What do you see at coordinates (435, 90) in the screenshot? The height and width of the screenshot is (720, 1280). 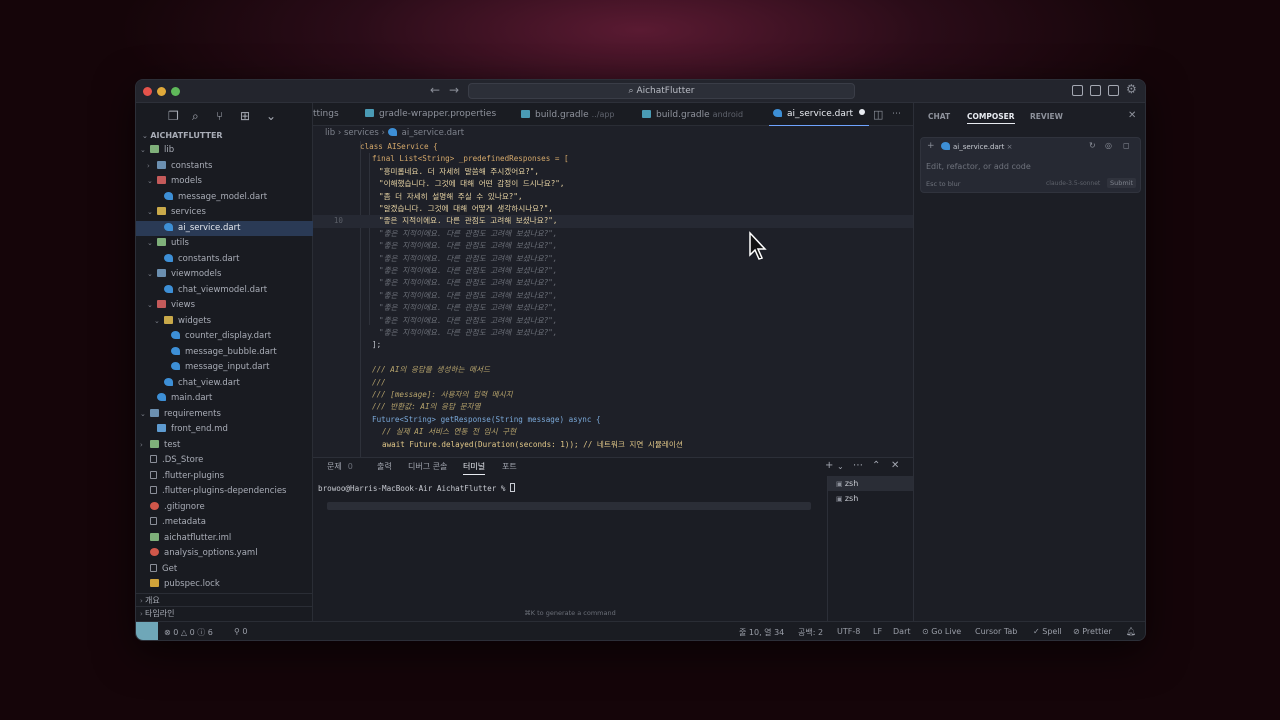 I see `back-arrow-icon: ←` at bounding box center [435, 90].